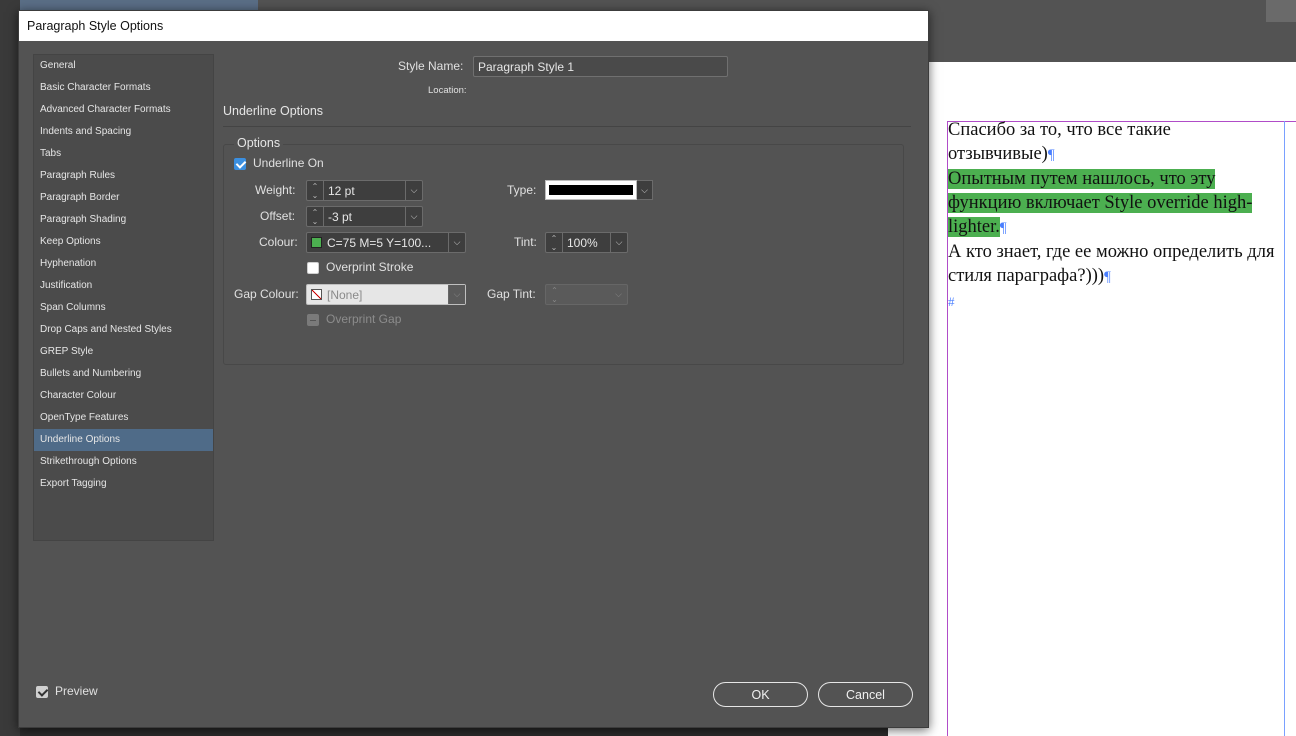 The image size is (1296, 736). What do you see at coordinates (1059, 142) in the screenshot?
I see `doc-paragraph-1: Спасибо за то, что все такие отзывчивые)` at bounding box center [1059, 142].